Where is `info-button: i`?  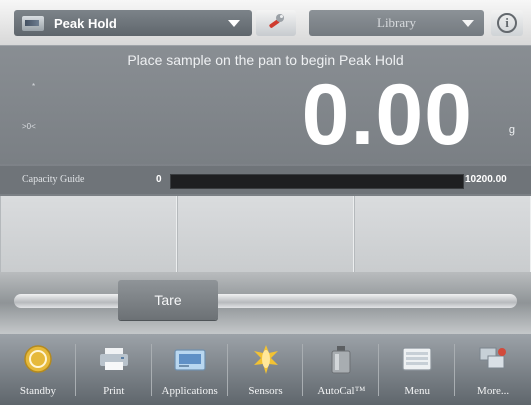
info-button: i is located at coordinates (507, 23).